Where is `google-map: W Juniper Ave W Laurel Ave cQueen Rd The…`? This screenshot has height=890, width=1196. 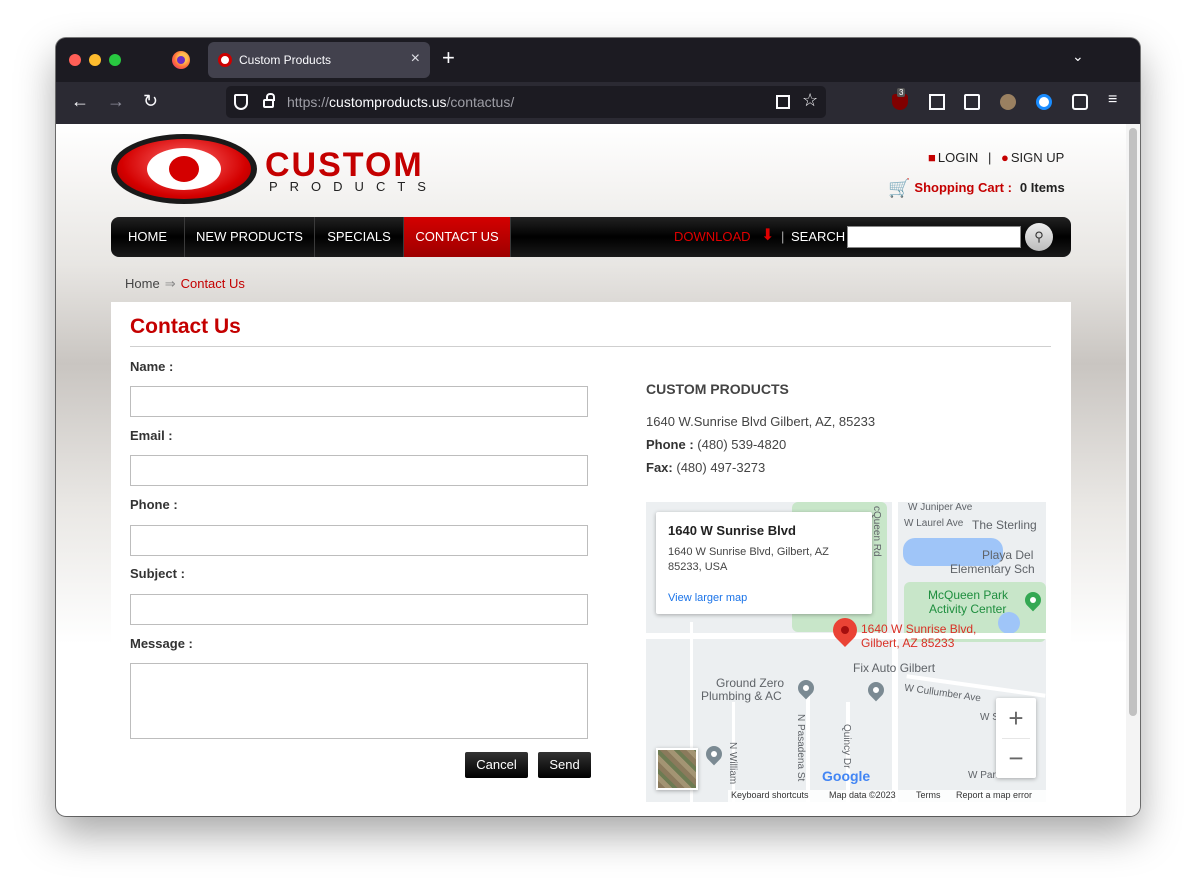 google-map: W Juniper Ave W Laurel Ave cQueen Rd The… is located at coordinates (846, 652).